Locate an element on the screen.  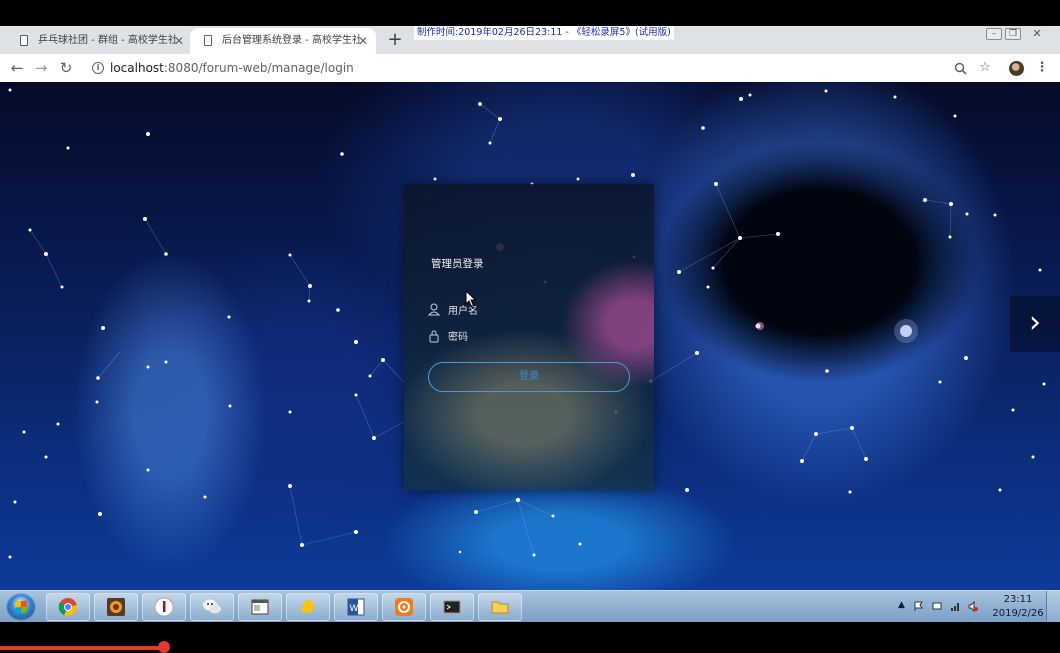
tab-title: 后台管理系统登录 - 高校学生社团 is located at coordinates (291, 40).